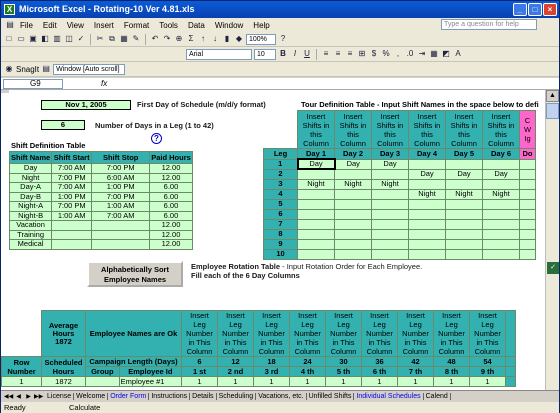  Describe the element at coordinates (30, 206) in the screenshot. I see `shift-cell: Night-A` at that location.